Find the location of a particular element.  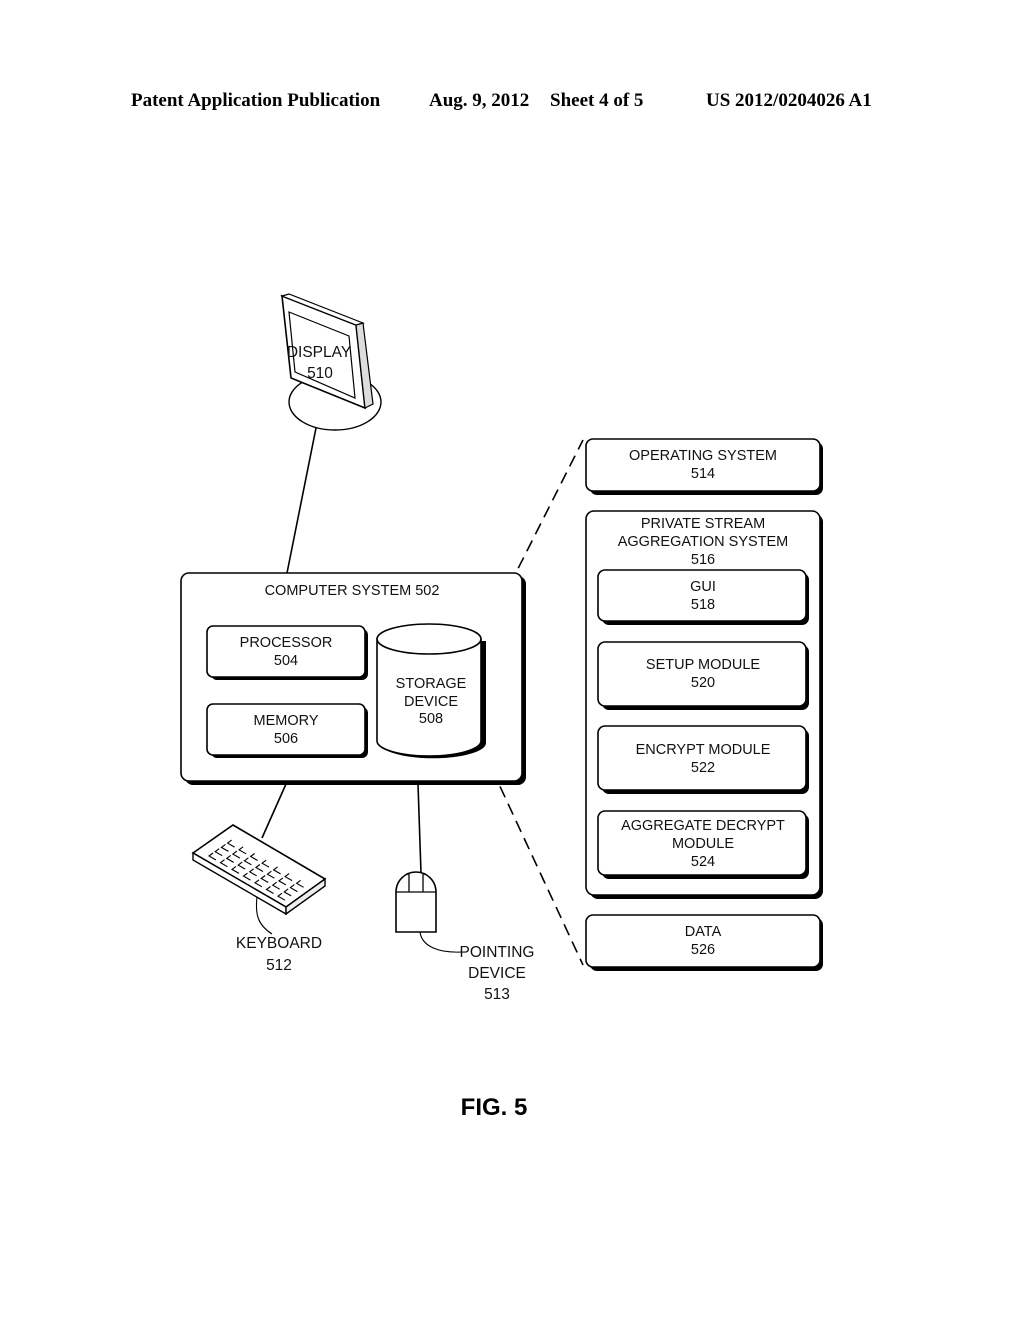

operating-system-ref: 514 is located at coordinates (703, 474).